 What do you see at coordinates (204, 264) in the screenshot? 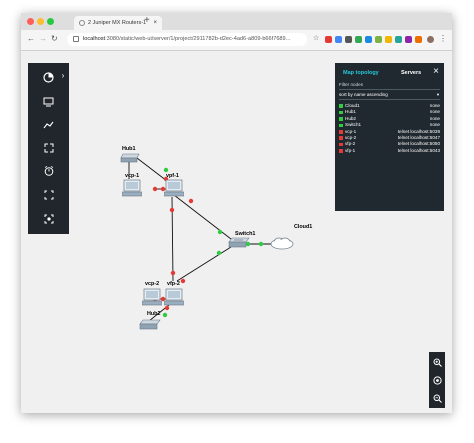
I see `link-switch1-vfp2` at bounding box center [204, 264].